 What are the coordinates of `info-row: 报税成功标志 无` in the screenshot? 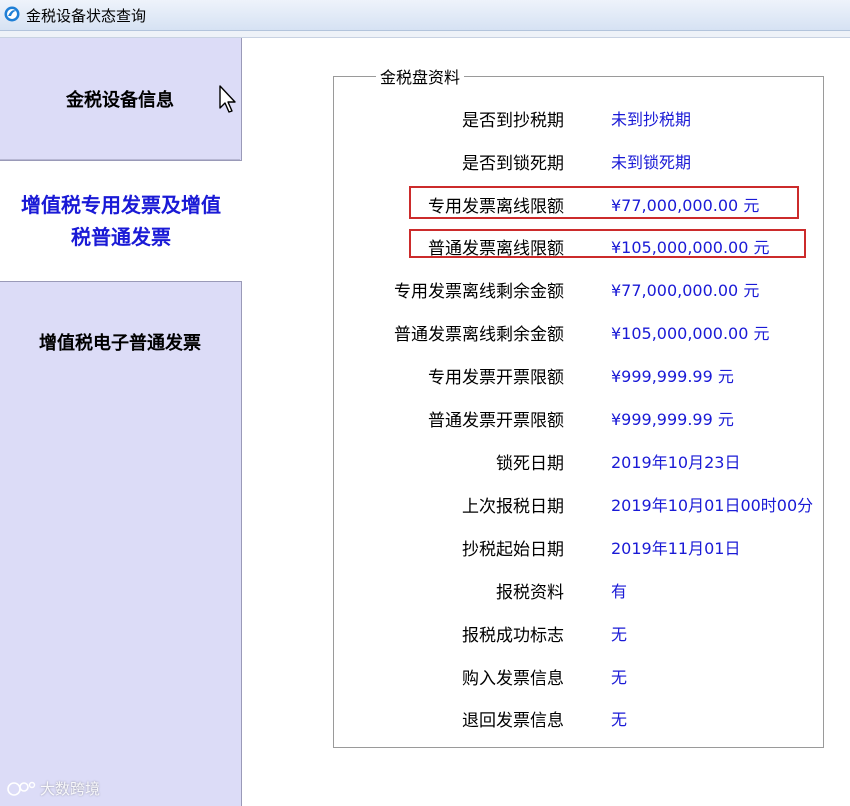 It's located at (592, 632).